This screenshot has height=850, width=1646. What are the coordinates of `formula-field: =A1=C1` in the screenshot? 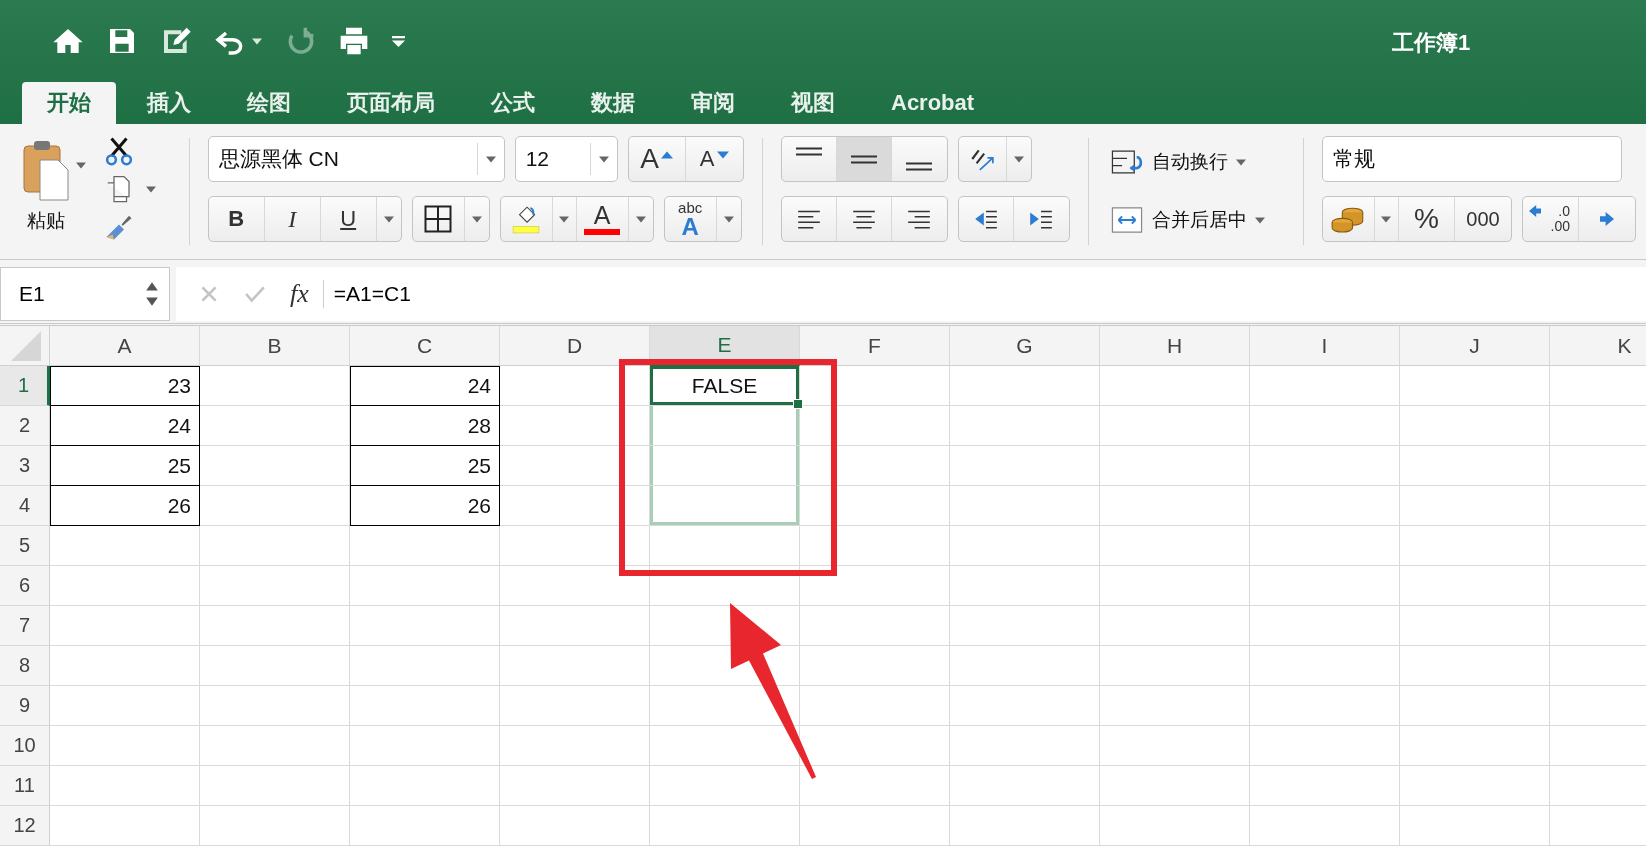 It's located at (372, 293).